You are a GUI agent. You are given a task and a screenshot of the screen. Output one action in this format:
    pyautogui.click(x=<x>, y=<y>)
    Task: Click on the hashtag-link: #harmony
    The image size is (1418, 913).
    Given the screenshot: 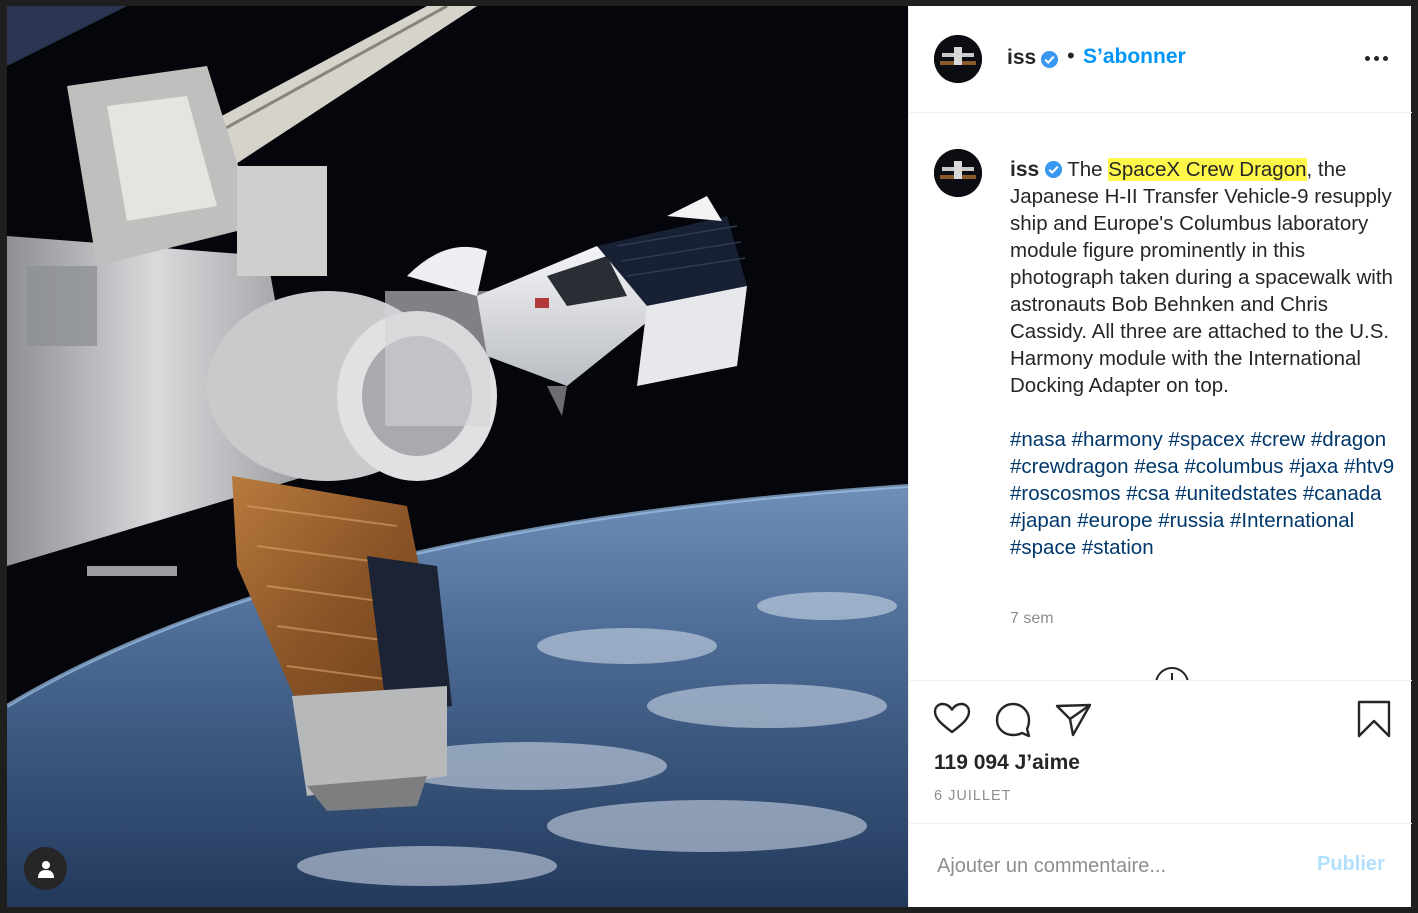 What is the action you would take?
    pyautogui.click(x=1117, y=439)
    